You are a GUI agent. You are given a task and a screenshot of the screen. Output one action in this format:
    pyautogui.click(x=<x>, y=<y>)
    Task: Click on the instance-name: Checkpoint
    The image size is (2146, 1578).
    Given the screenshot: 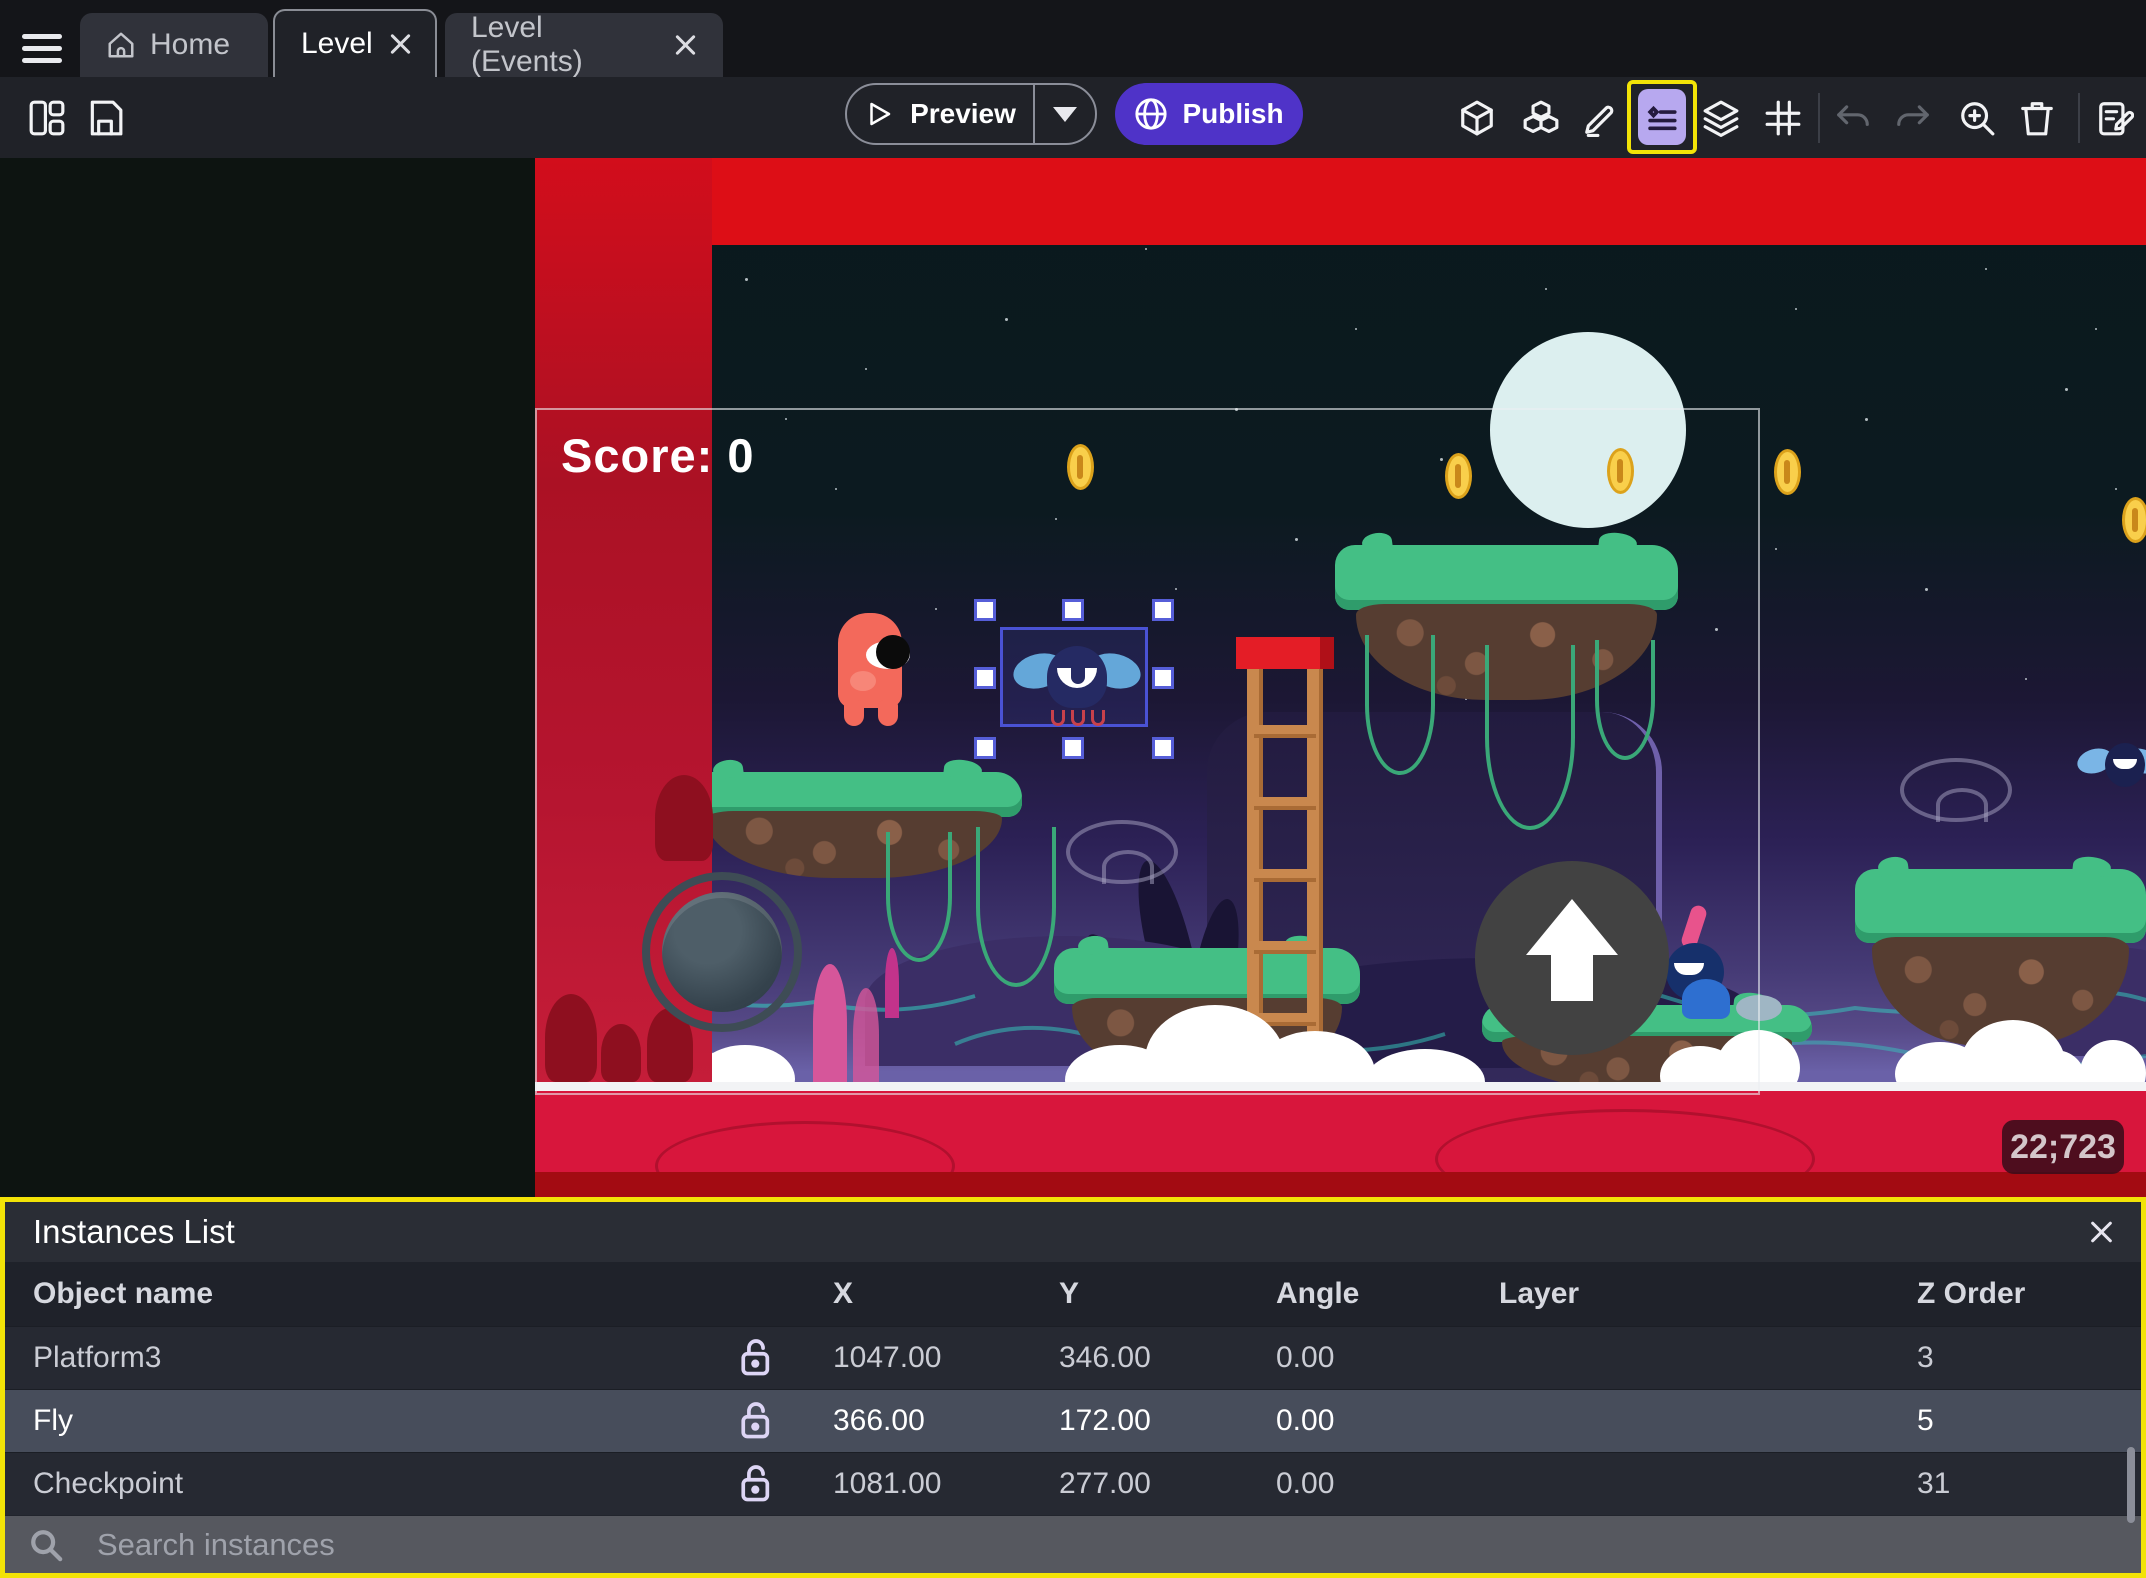 What is the action you would take?
    pyautogui.click(x=108, y=1483)
    